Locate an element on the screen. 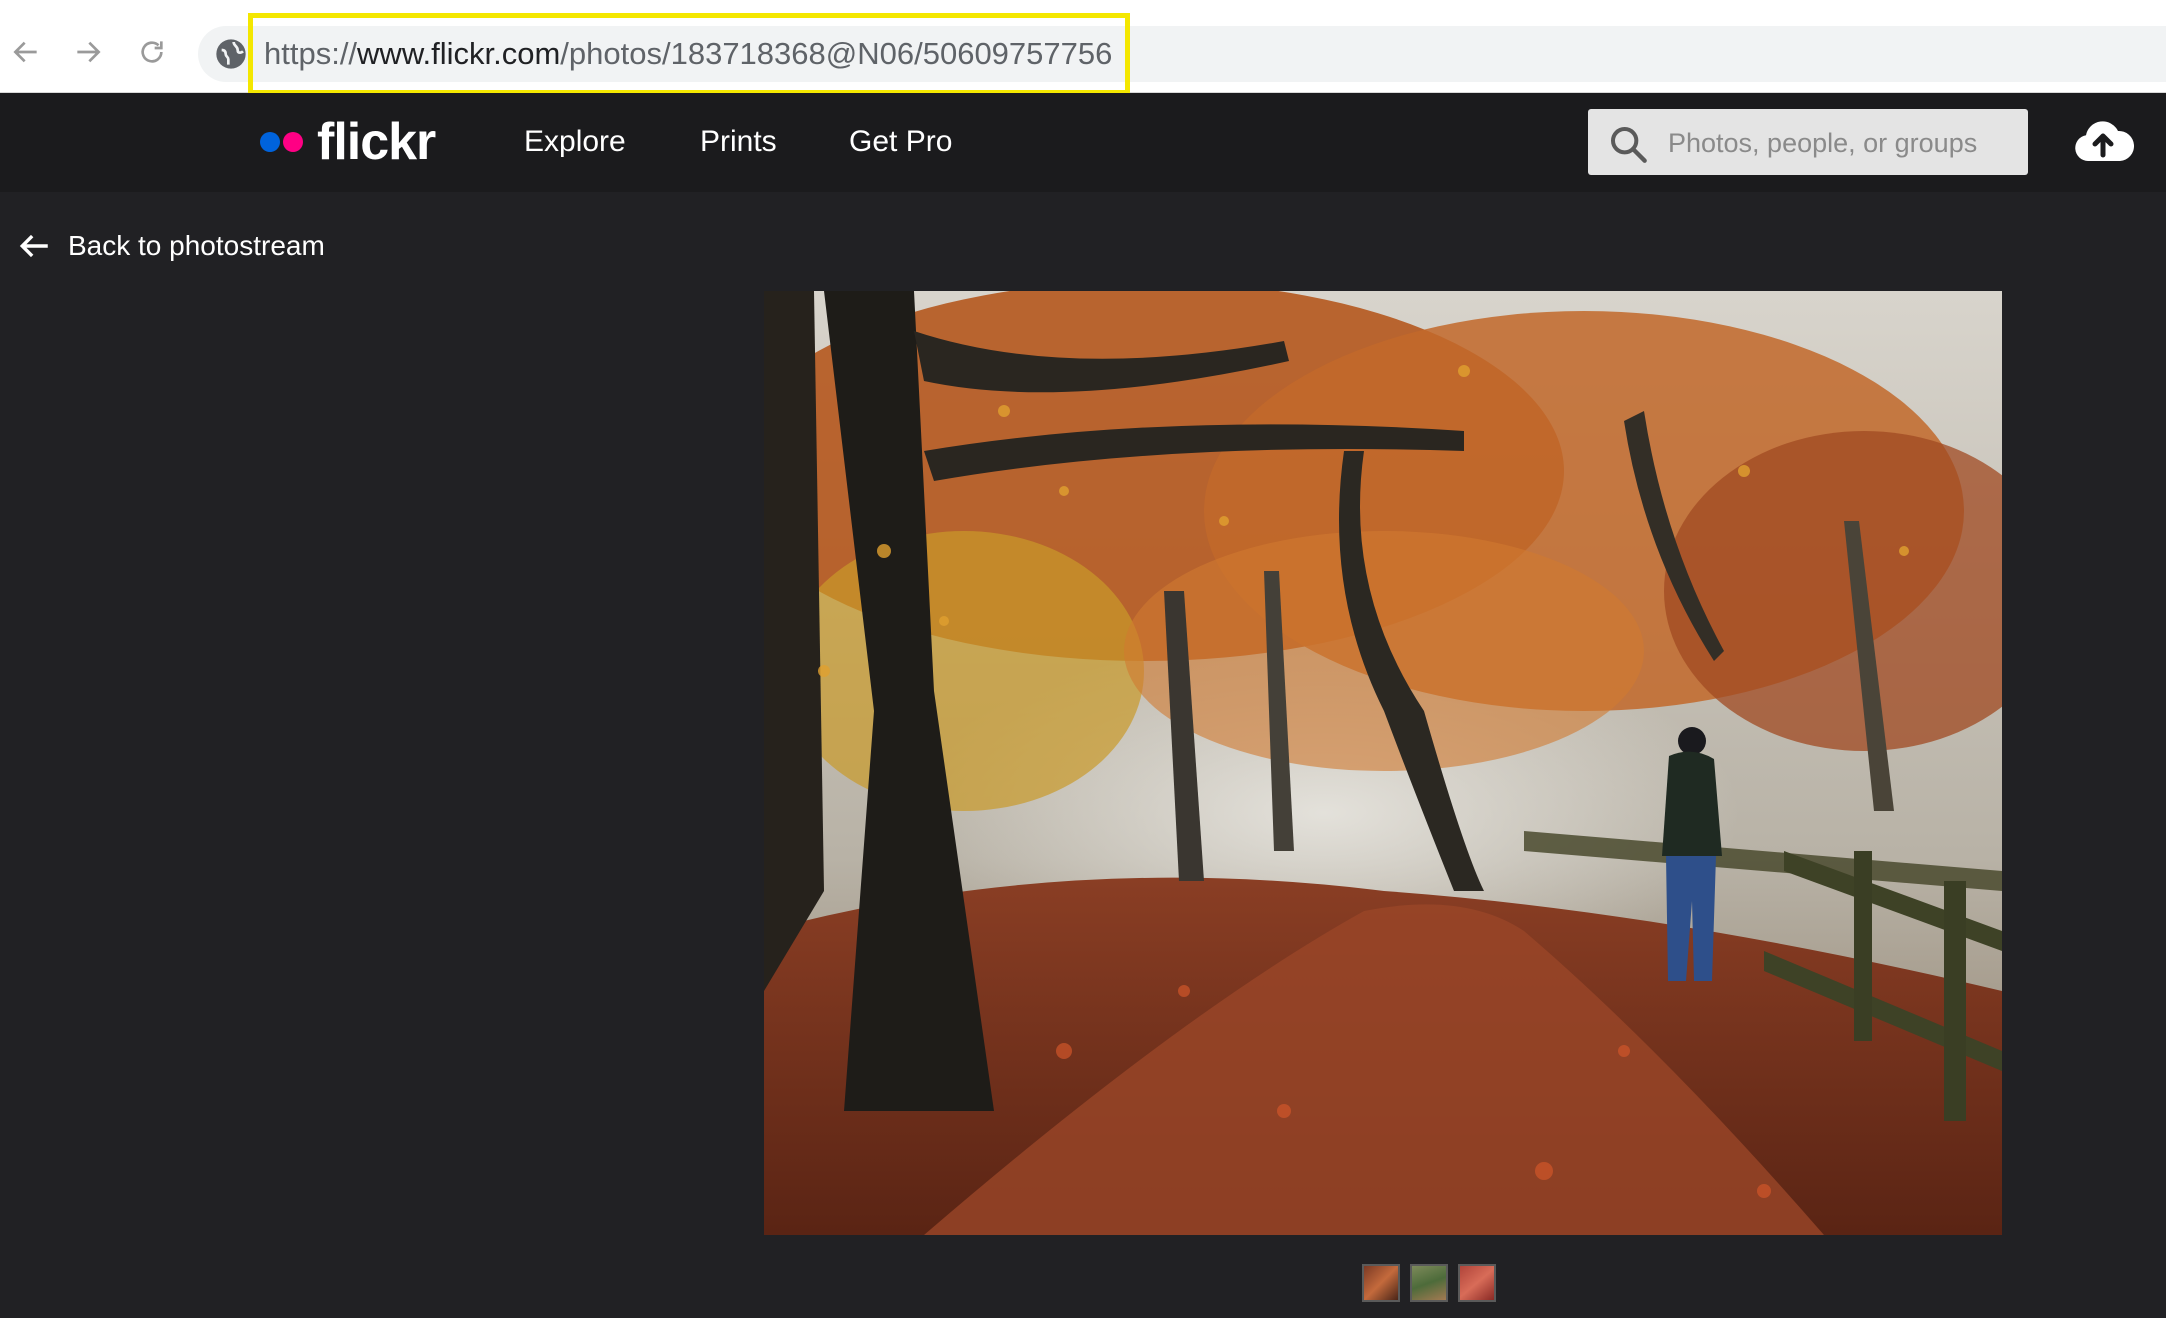 The width and height of the screenshot is (2166, 1318). back-to-photostream-link: Back to photostream is located at coordinates (171, 246).